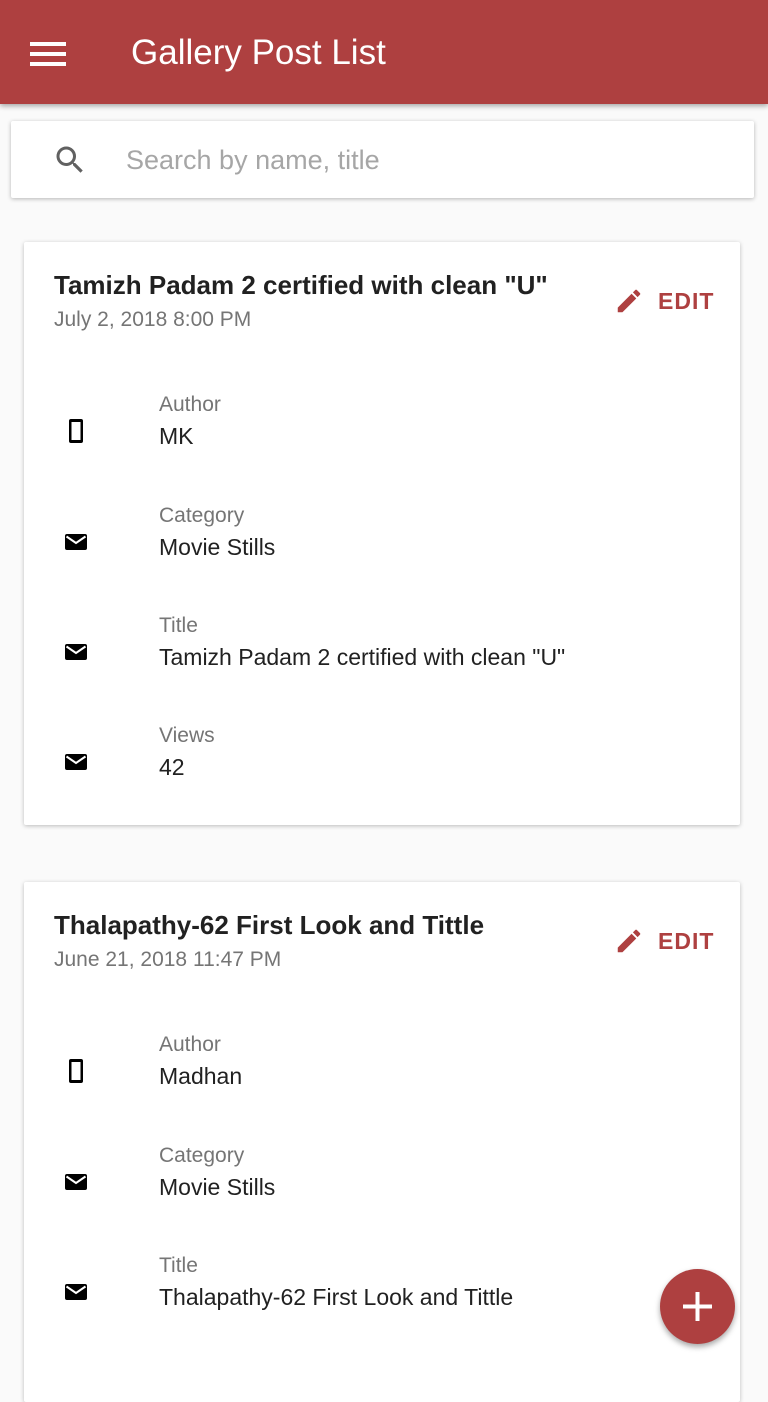 The height and width of the screenshot is (1402, 768). Describe the element at coordinates (201, 1076) in the screenshot. I see `author-value: Madhan` at that location.